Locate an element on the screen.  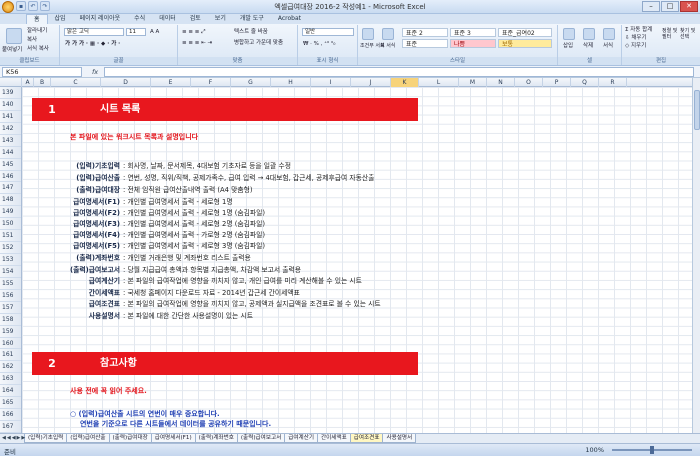
grow-font-icon: A A is located at coordinates (154, 32).